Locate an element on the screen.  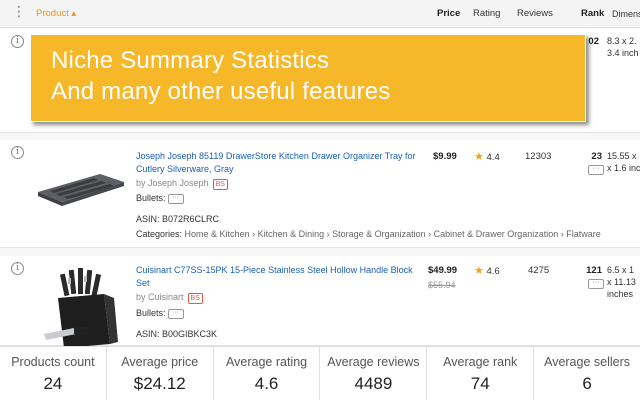
rank-value: 121 is located at coordinates (594, 270).